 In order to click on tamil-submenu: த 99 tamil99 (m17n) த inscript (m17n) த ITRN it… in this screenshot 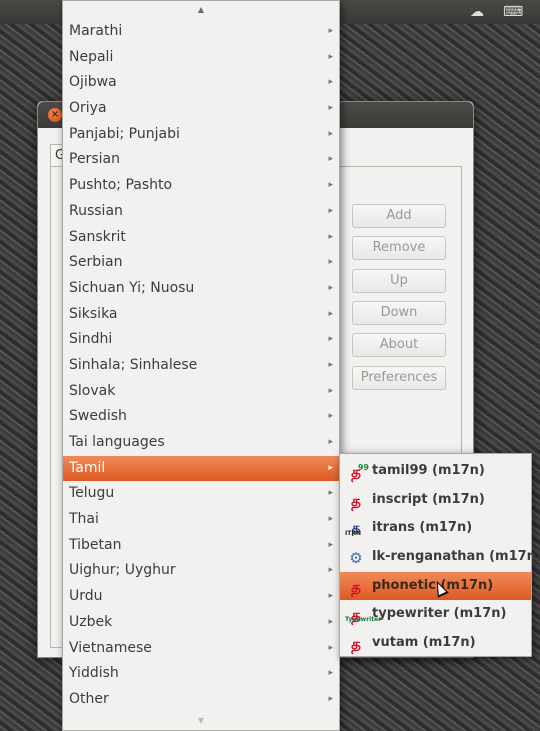, I will do `click(439, 555)`.